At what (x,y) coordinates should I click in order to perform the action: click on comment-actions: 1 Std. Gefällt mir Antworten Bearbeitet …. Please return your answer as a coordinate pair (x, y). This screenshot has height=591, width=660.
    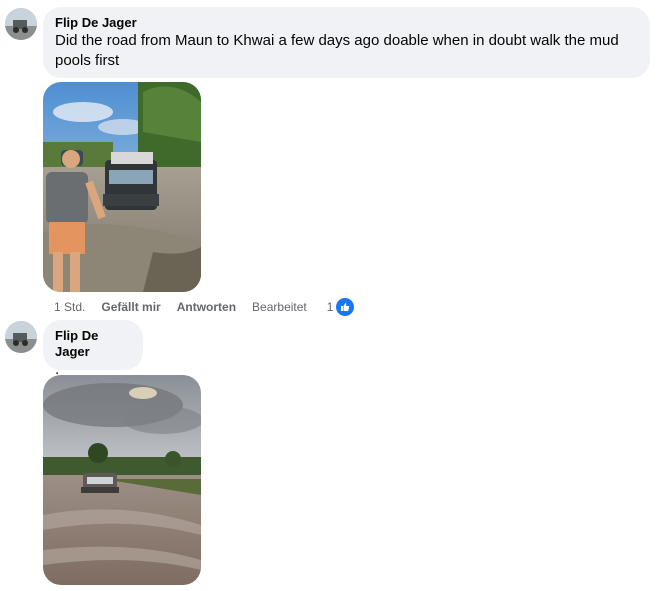
    Looking at the image, I should click on (213, 307).